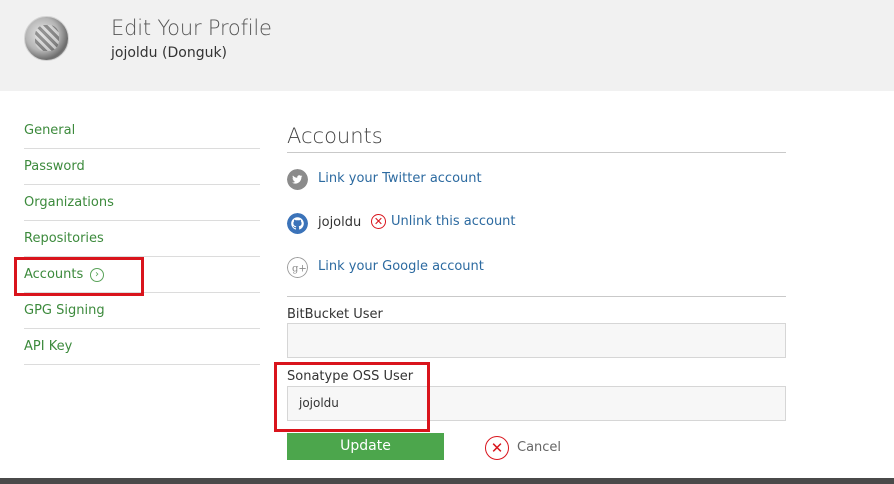 This screenshot has height=484, width=894. I want to click on sidebar-item-organizations: Organizations, so click(142, 203).